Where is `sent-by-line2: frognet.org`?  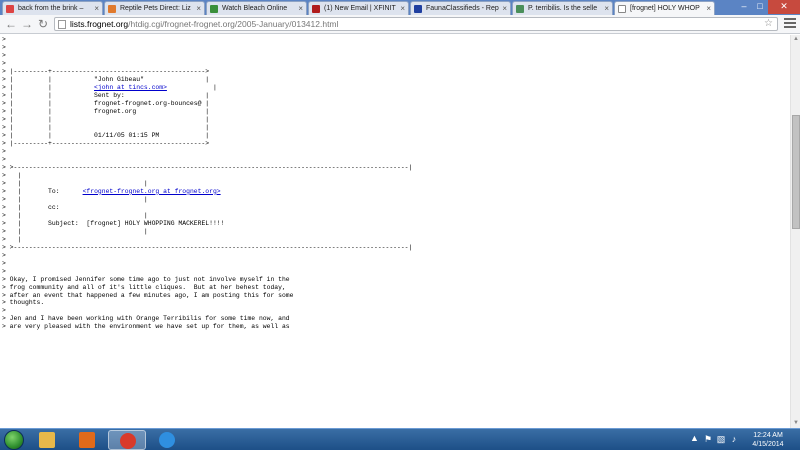
sent-by-line2: frognet.org is located at coordinates (115, 111).